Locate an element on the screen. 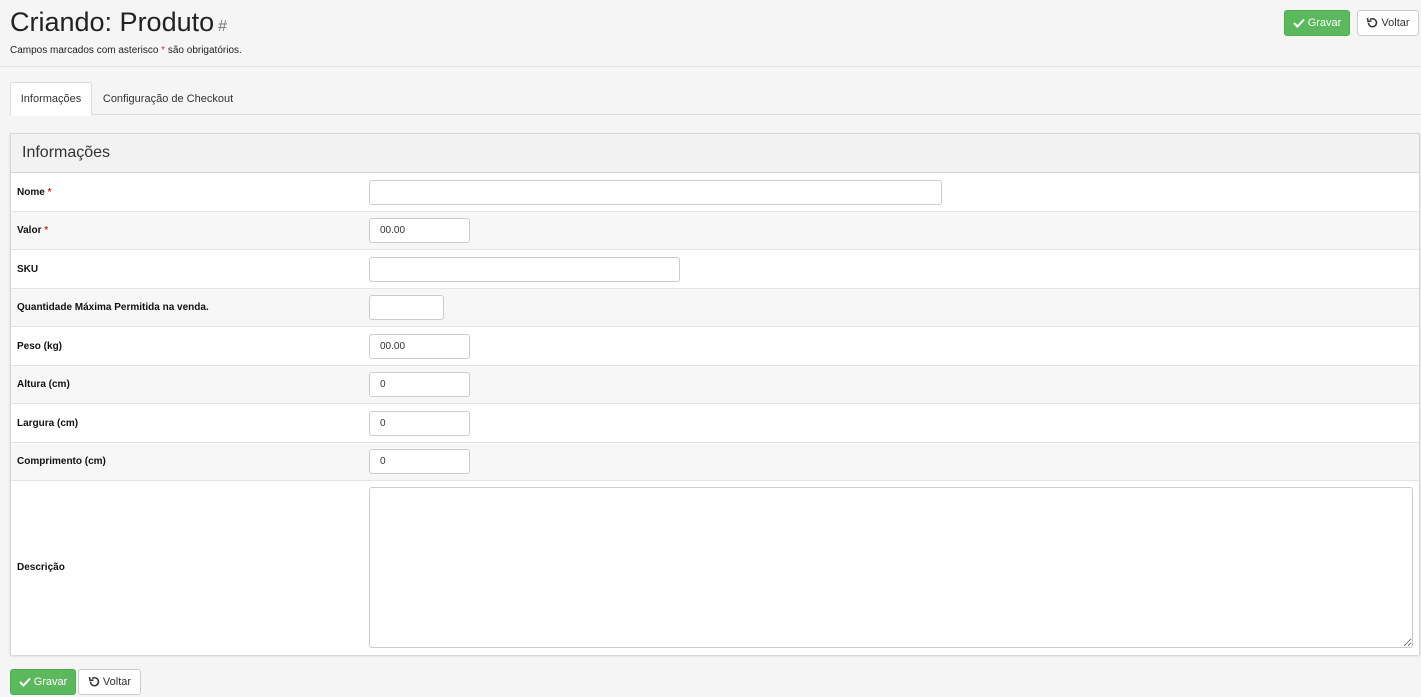 The width and height of the screenshot is (1421, 697). field-label-sku: SKU is located at coordinates (28, 269).